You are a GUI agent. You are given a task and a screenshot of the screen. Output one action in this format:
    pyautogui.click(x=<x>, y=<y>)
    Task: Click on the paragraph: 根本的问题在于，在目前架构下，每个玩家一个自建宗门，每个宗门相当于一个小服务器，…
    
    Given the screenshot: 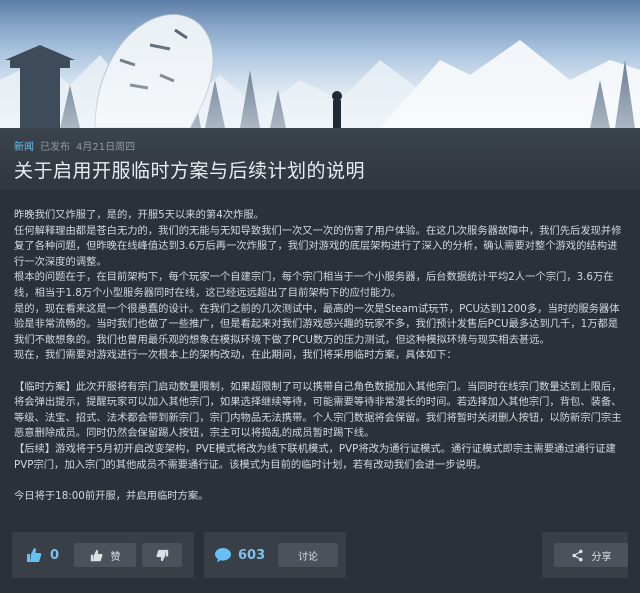 What is the action you would take?
    pyautogui.click(x=314, y=285)
    